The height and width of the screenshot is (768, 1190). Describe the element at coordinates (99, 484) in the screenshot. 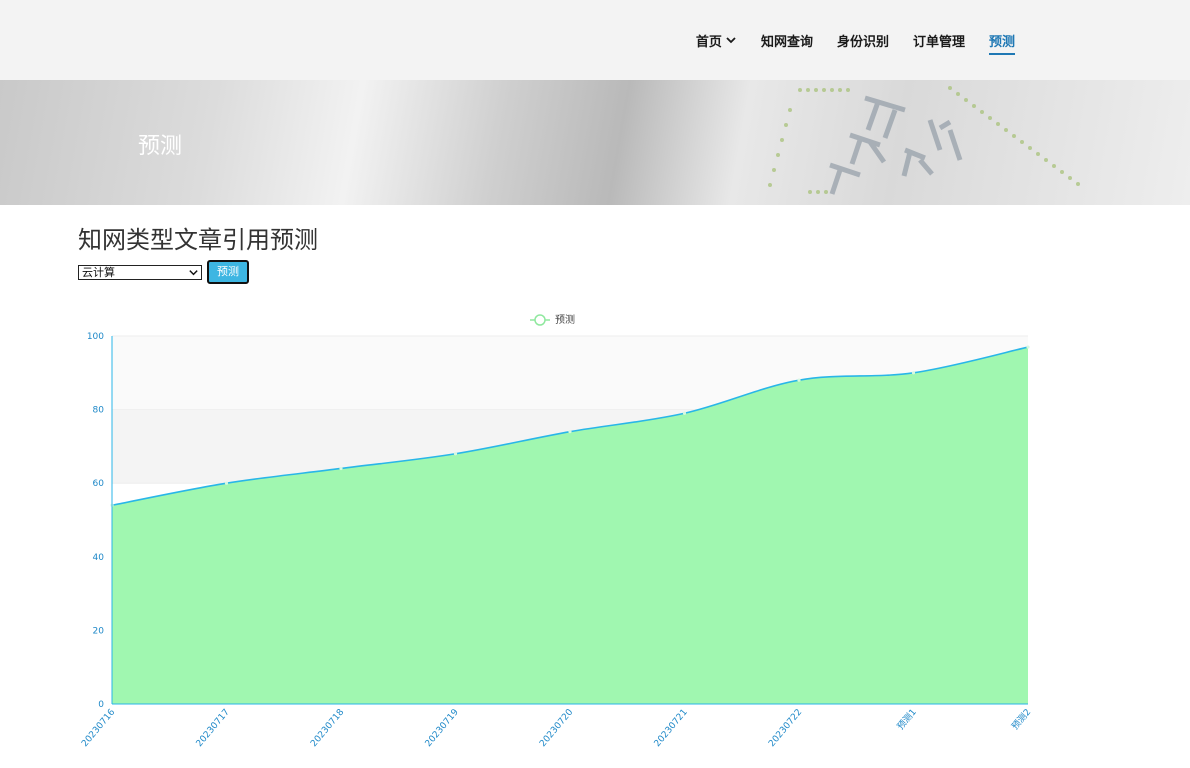

I see `y-tick-label: 60` at that location.